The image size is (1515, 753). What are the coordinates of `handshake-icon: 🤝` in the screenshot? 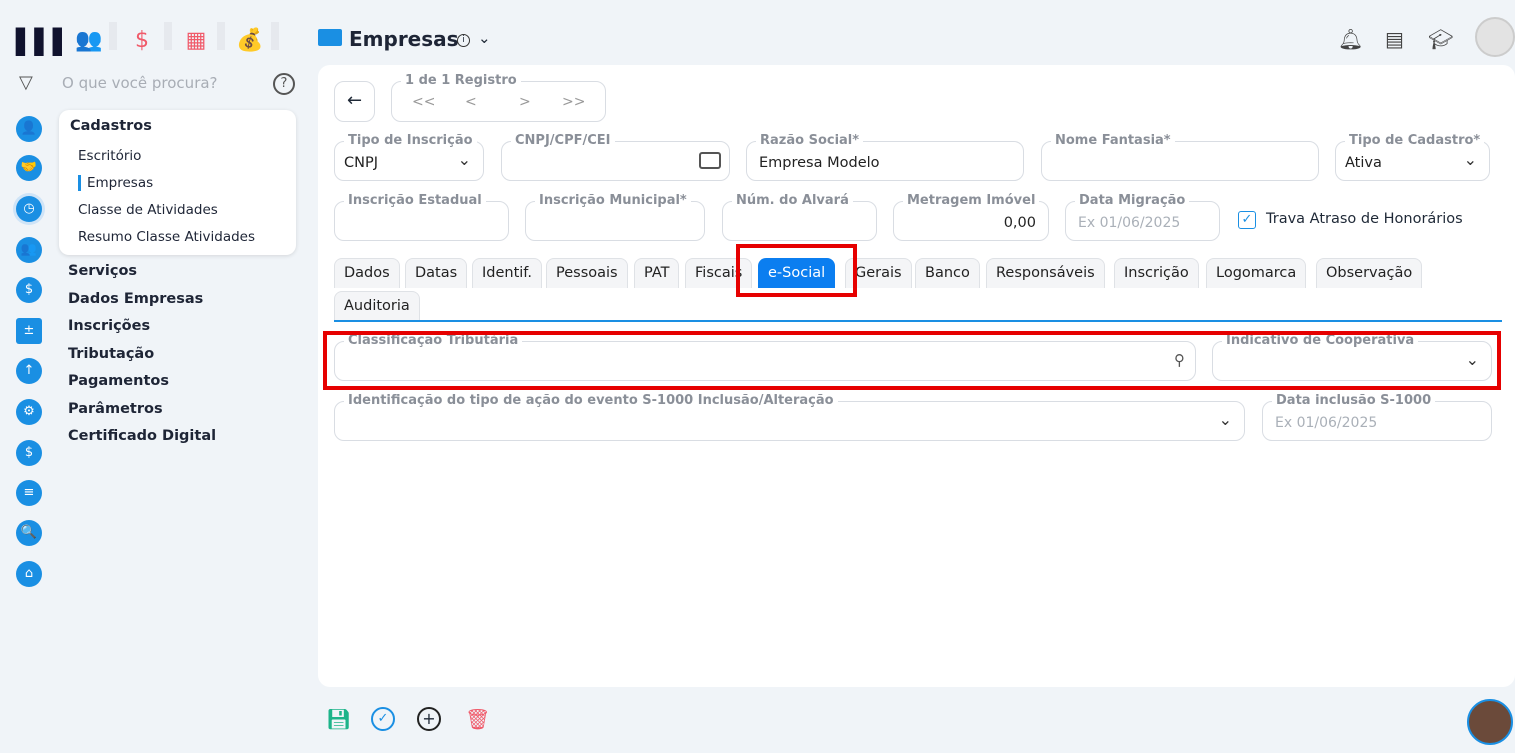 It's located at (29, 168).